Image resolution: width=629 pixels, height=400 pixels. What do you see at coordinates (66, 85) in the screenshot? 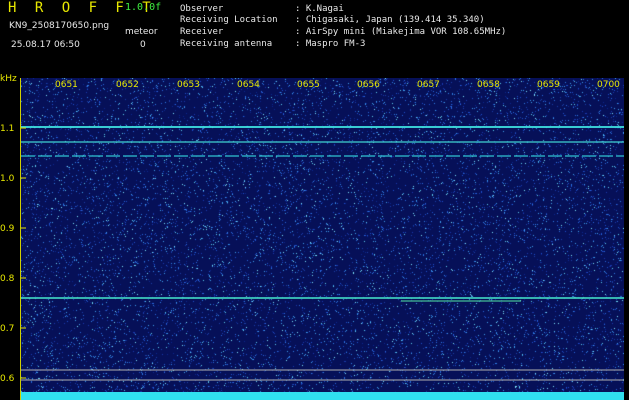
I see `time-tick-0651: 0651` at bounding box center [66, 85].